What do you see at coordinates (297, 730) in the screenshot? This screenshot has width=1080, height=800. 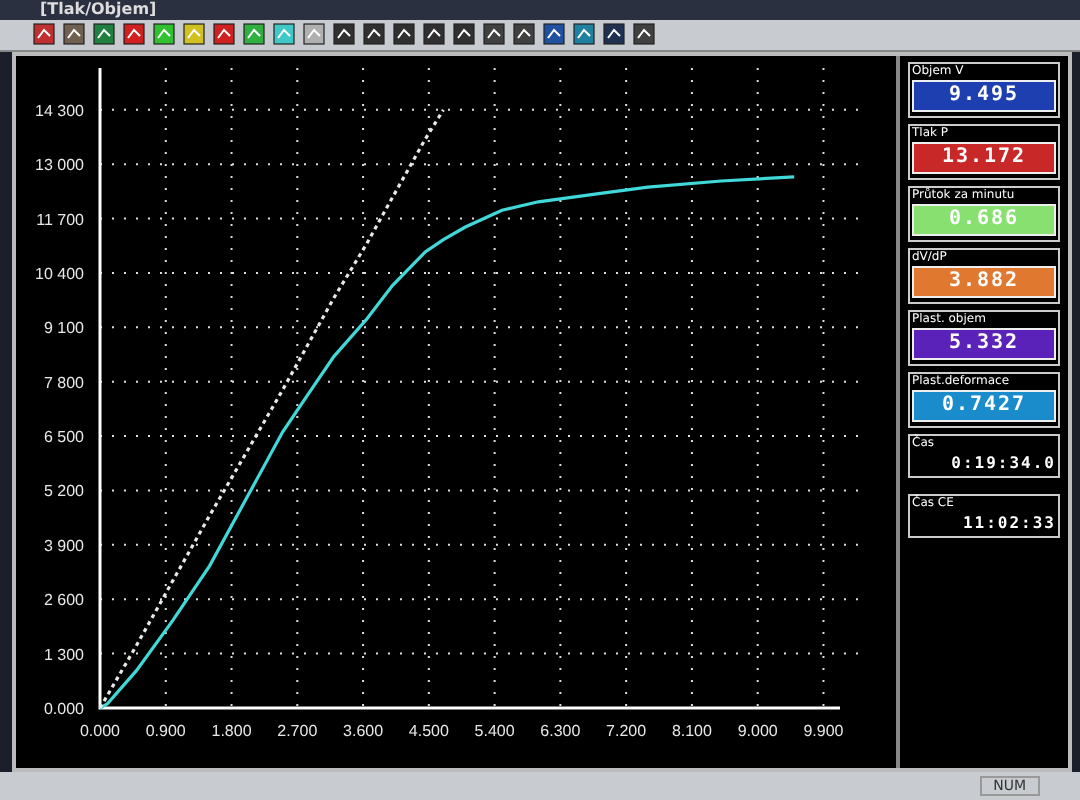 I see `x-tick-label: 2.700` at bounding box center [297, 730].